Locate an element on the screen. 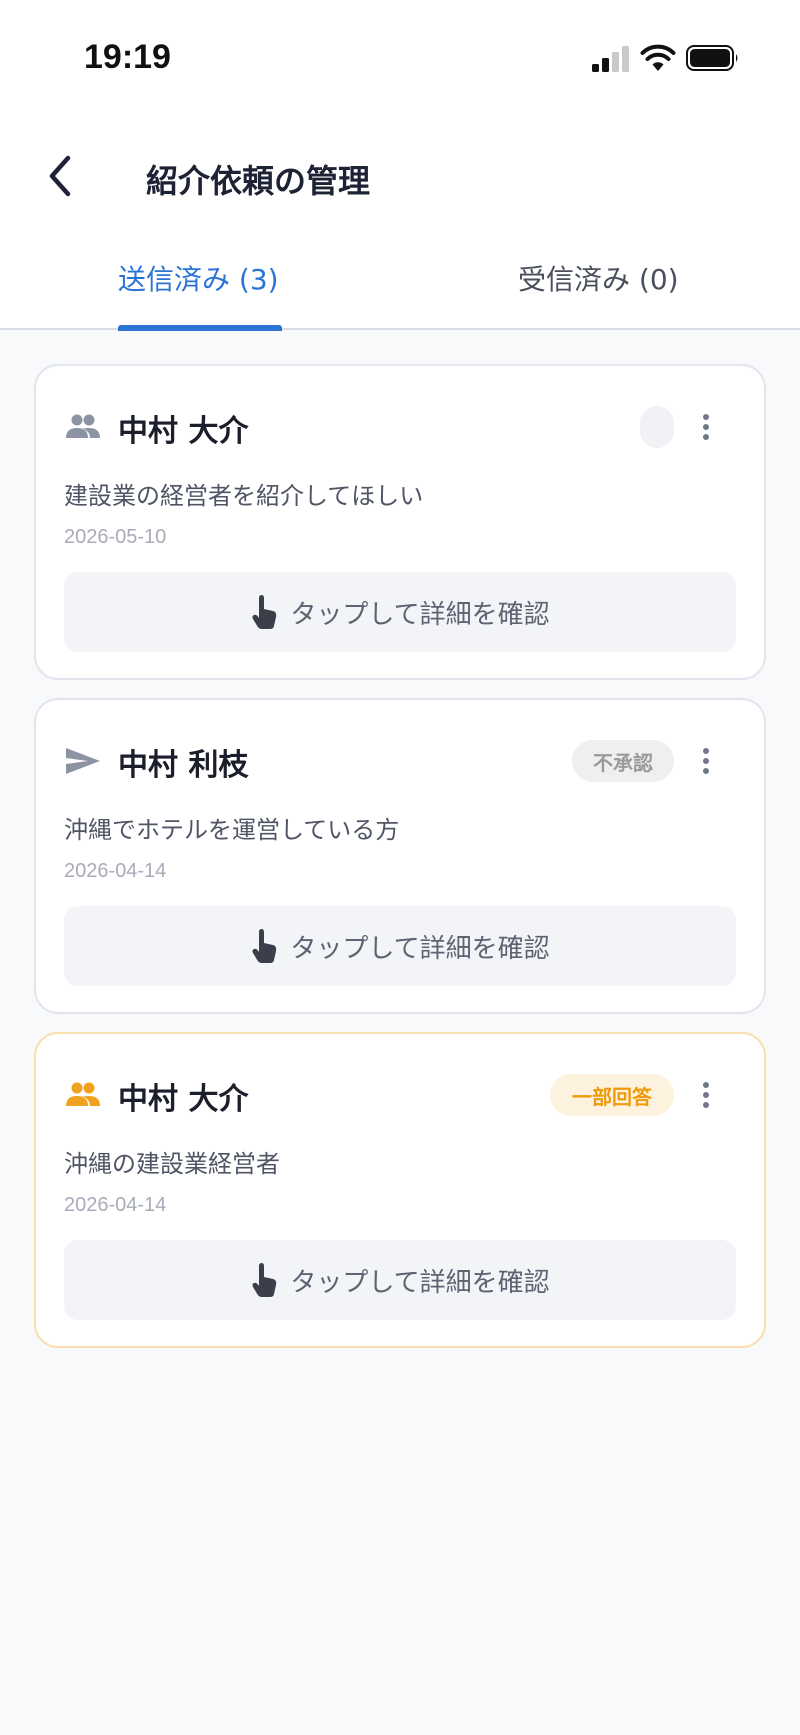 This screenshot has height=1735, width=800. requester-name: 中村 利枝 is located at coordinates (183, 765).